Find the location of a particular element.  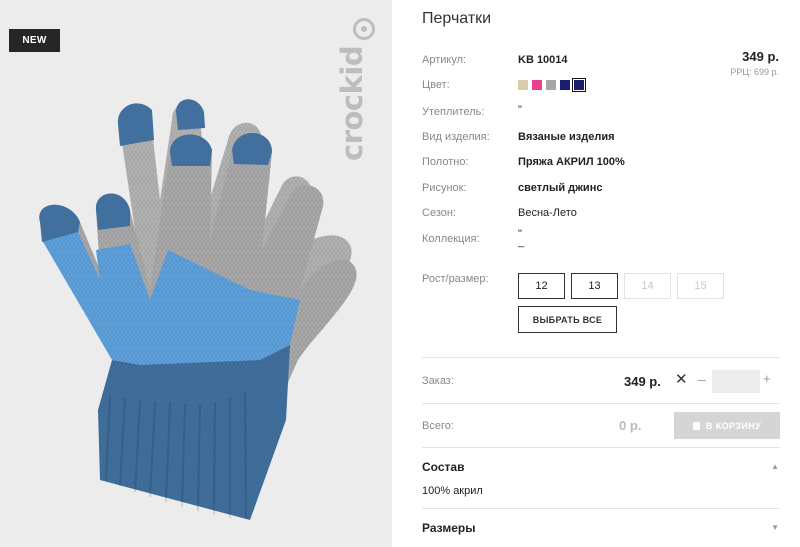

prop-value-article: KB 10014 is located at coordinates (543, 60).